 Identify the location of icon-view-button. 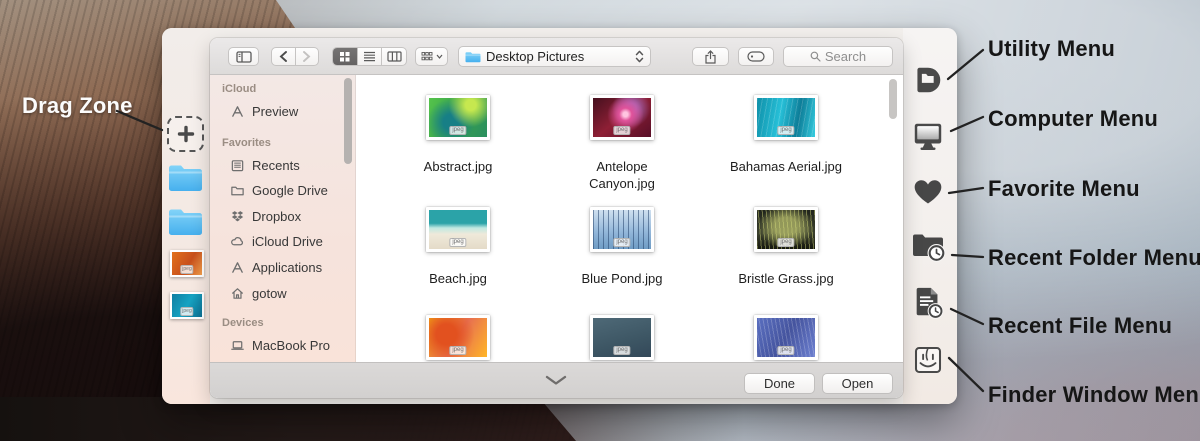
(345, 56).